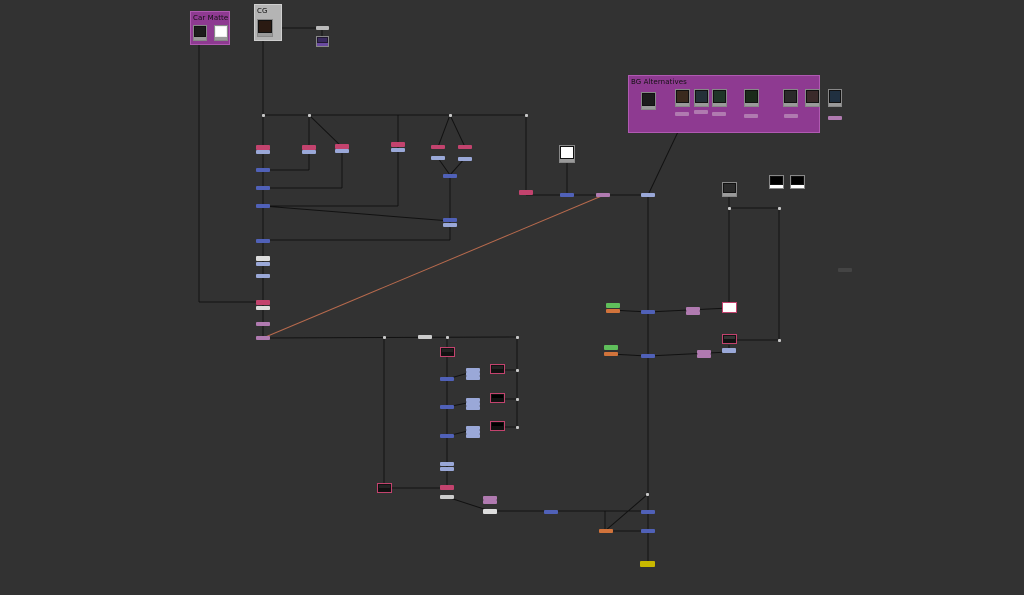 This screenshot has width=1024, height=595. I want to click on read-node-car, so click(200, 33).